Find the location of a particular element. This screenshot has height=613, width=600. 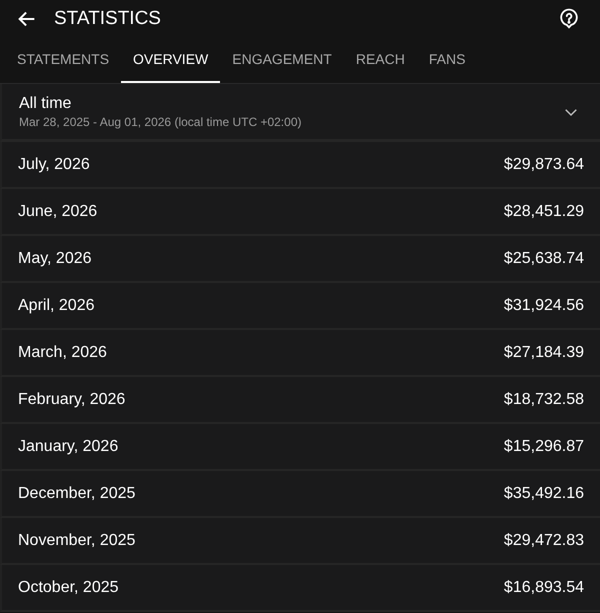

amount-value: $16,893.54 is located at coordinates (544, 588).